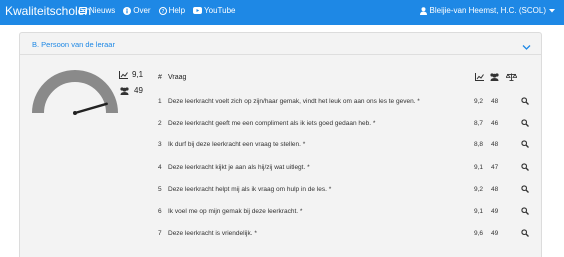  I want to click on score-gauge, so click(75, 95).